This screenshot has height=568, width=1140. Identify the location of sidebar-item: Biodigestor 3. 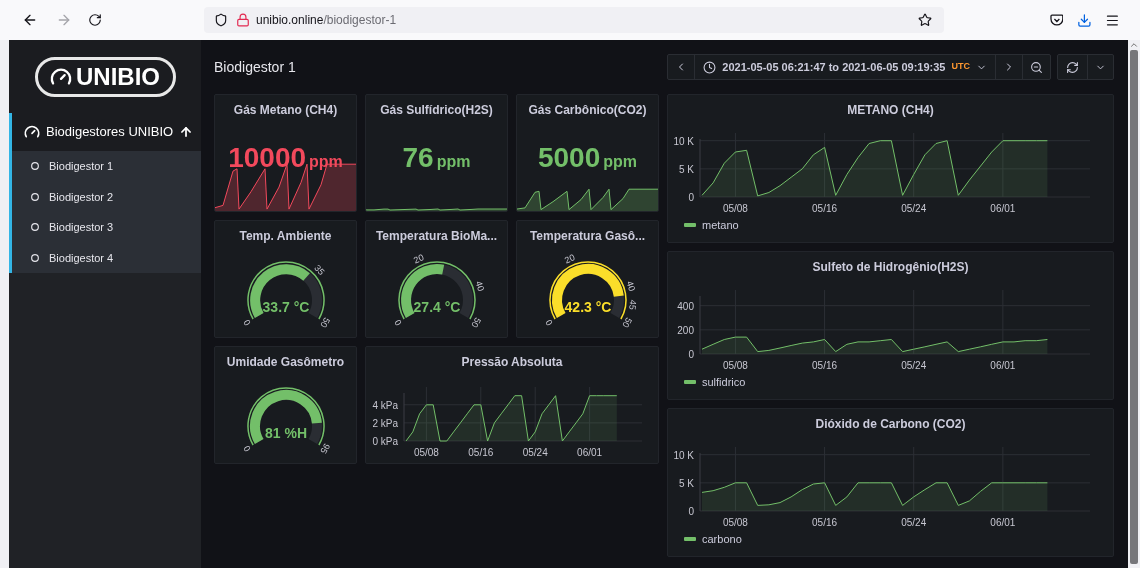
(106, 227).